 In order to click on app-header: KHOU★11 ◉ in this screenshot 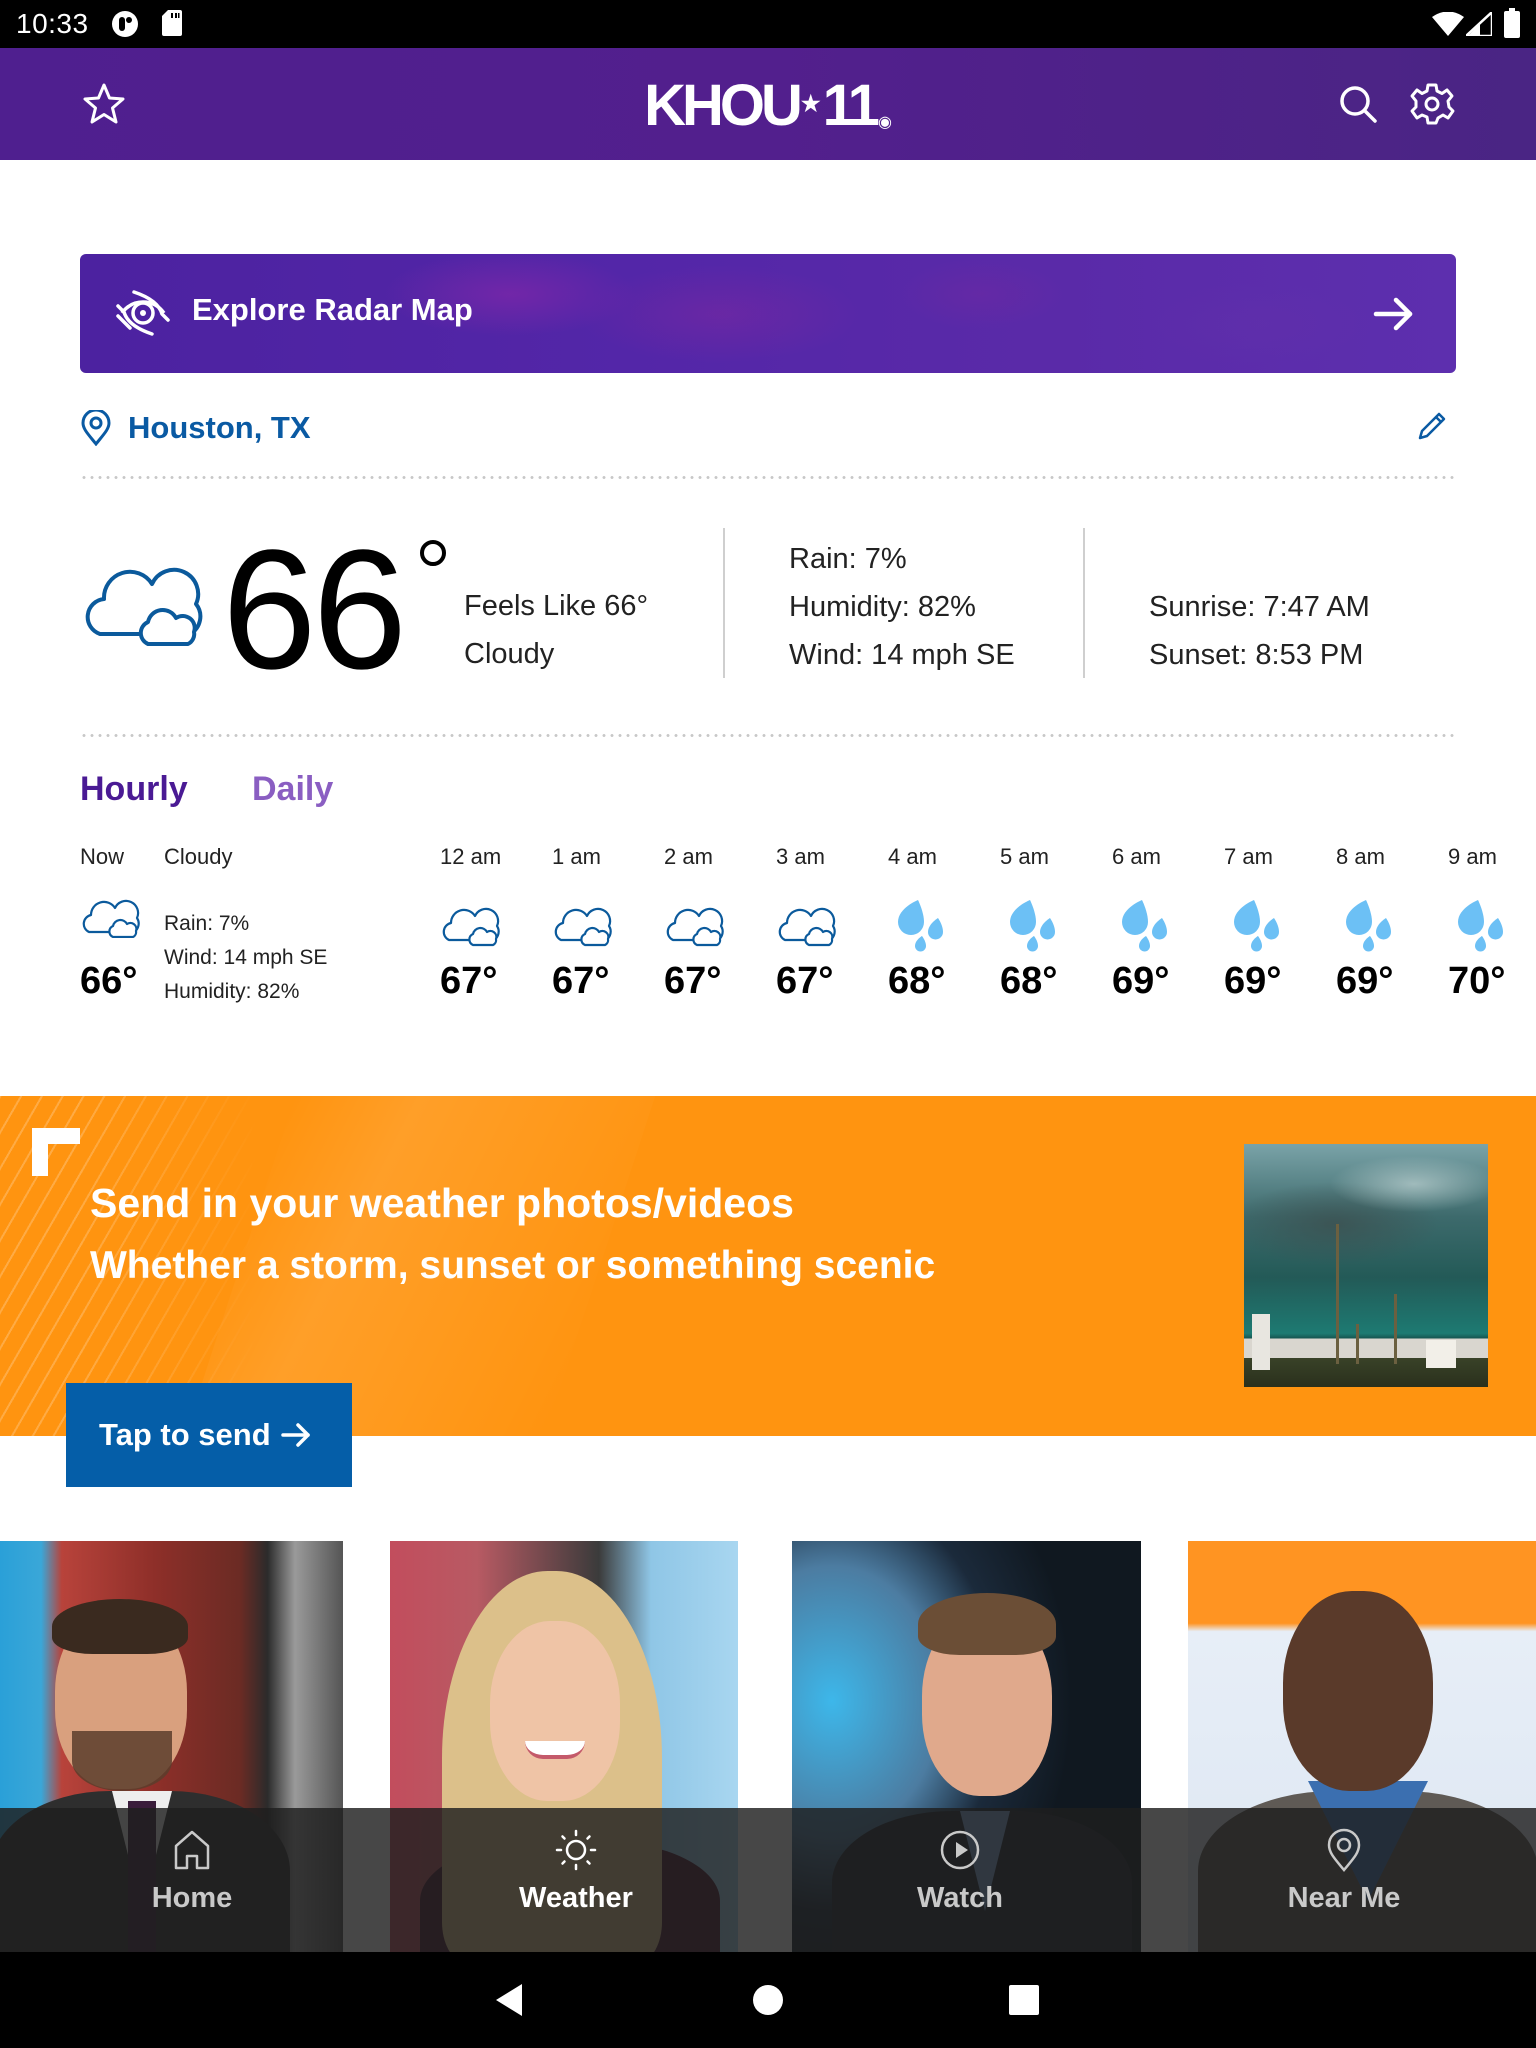, I will do `click(768, 104)`.